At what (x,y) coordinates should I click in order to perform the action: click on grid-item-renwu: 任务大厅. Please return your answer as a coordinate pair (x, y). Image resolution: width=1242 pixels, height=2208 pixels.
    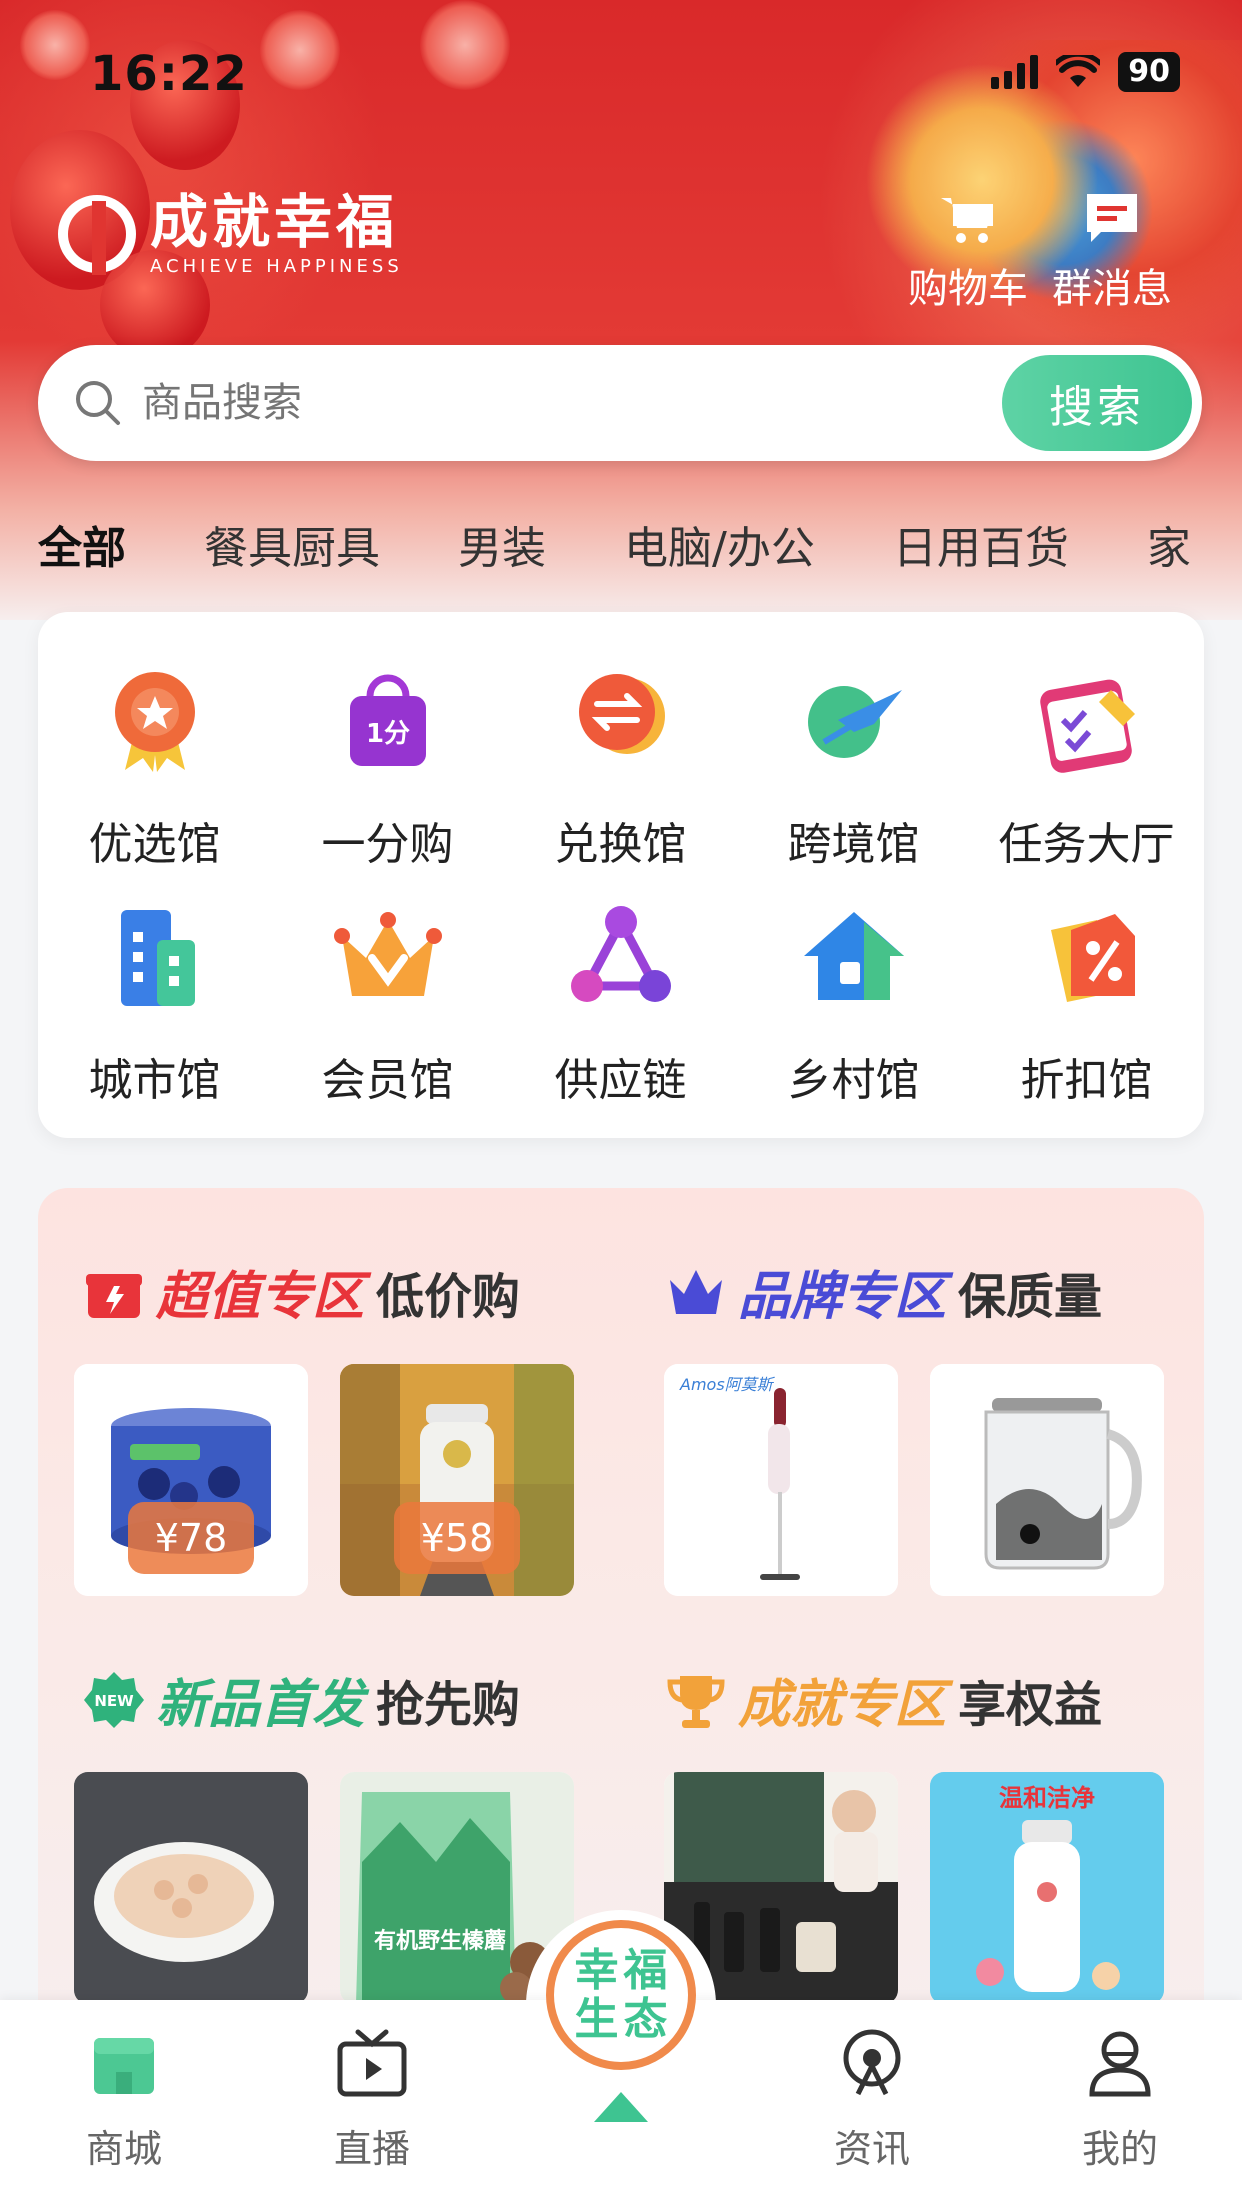
    Looking at the image, I should click on (1086, 766).